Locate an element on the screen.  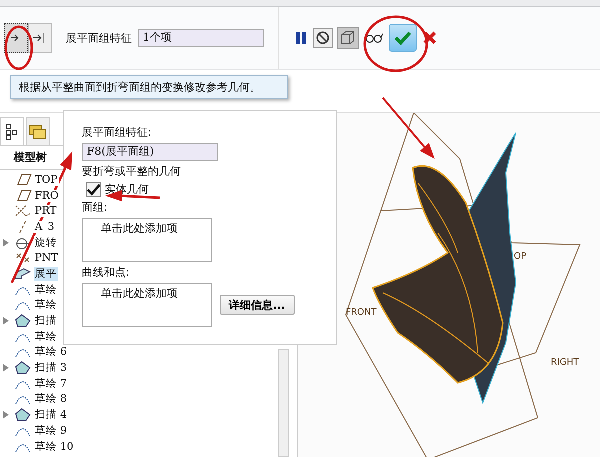
cube-icon is located at coordinates (348, 38).